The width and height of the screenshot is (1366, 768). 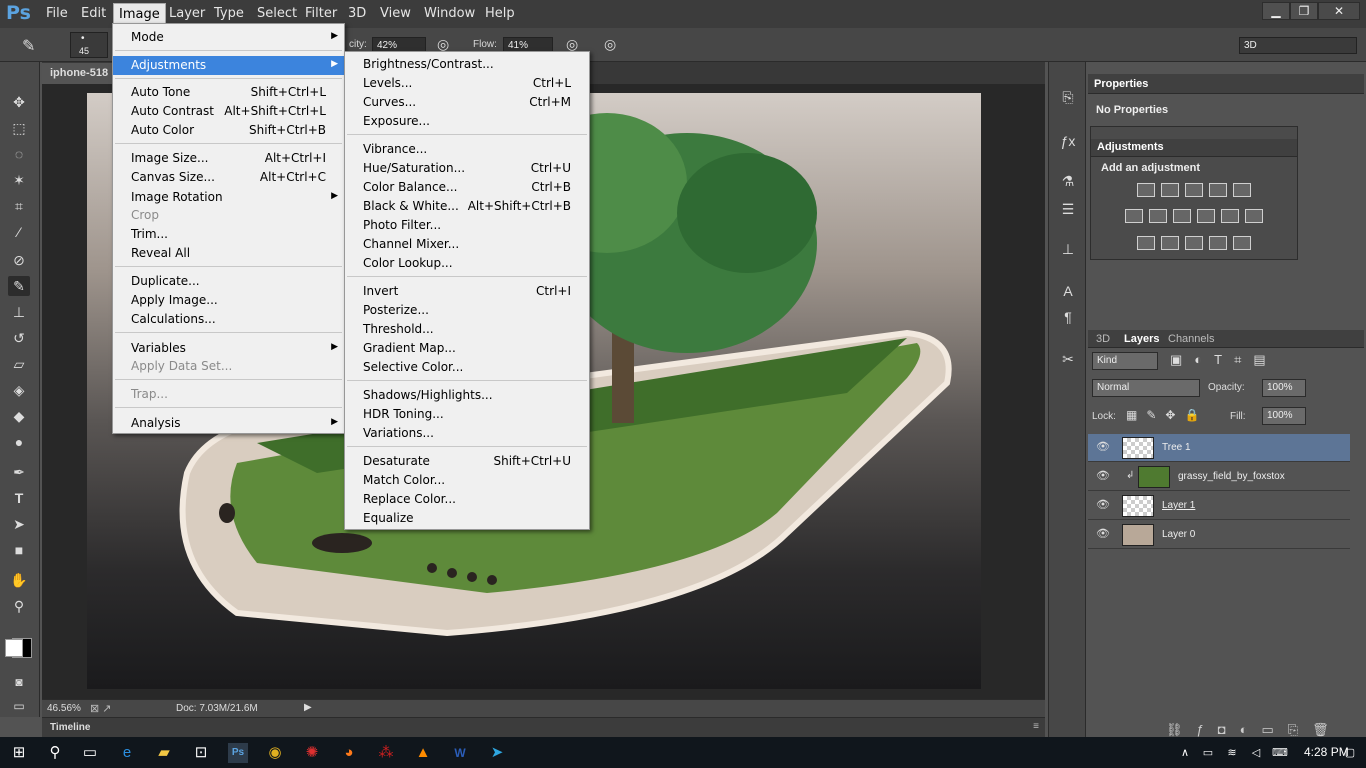 What do you see at coordinates (1194, 190) in the screenshot?
I see `curves-icon` at bounding box center [1194, 190].